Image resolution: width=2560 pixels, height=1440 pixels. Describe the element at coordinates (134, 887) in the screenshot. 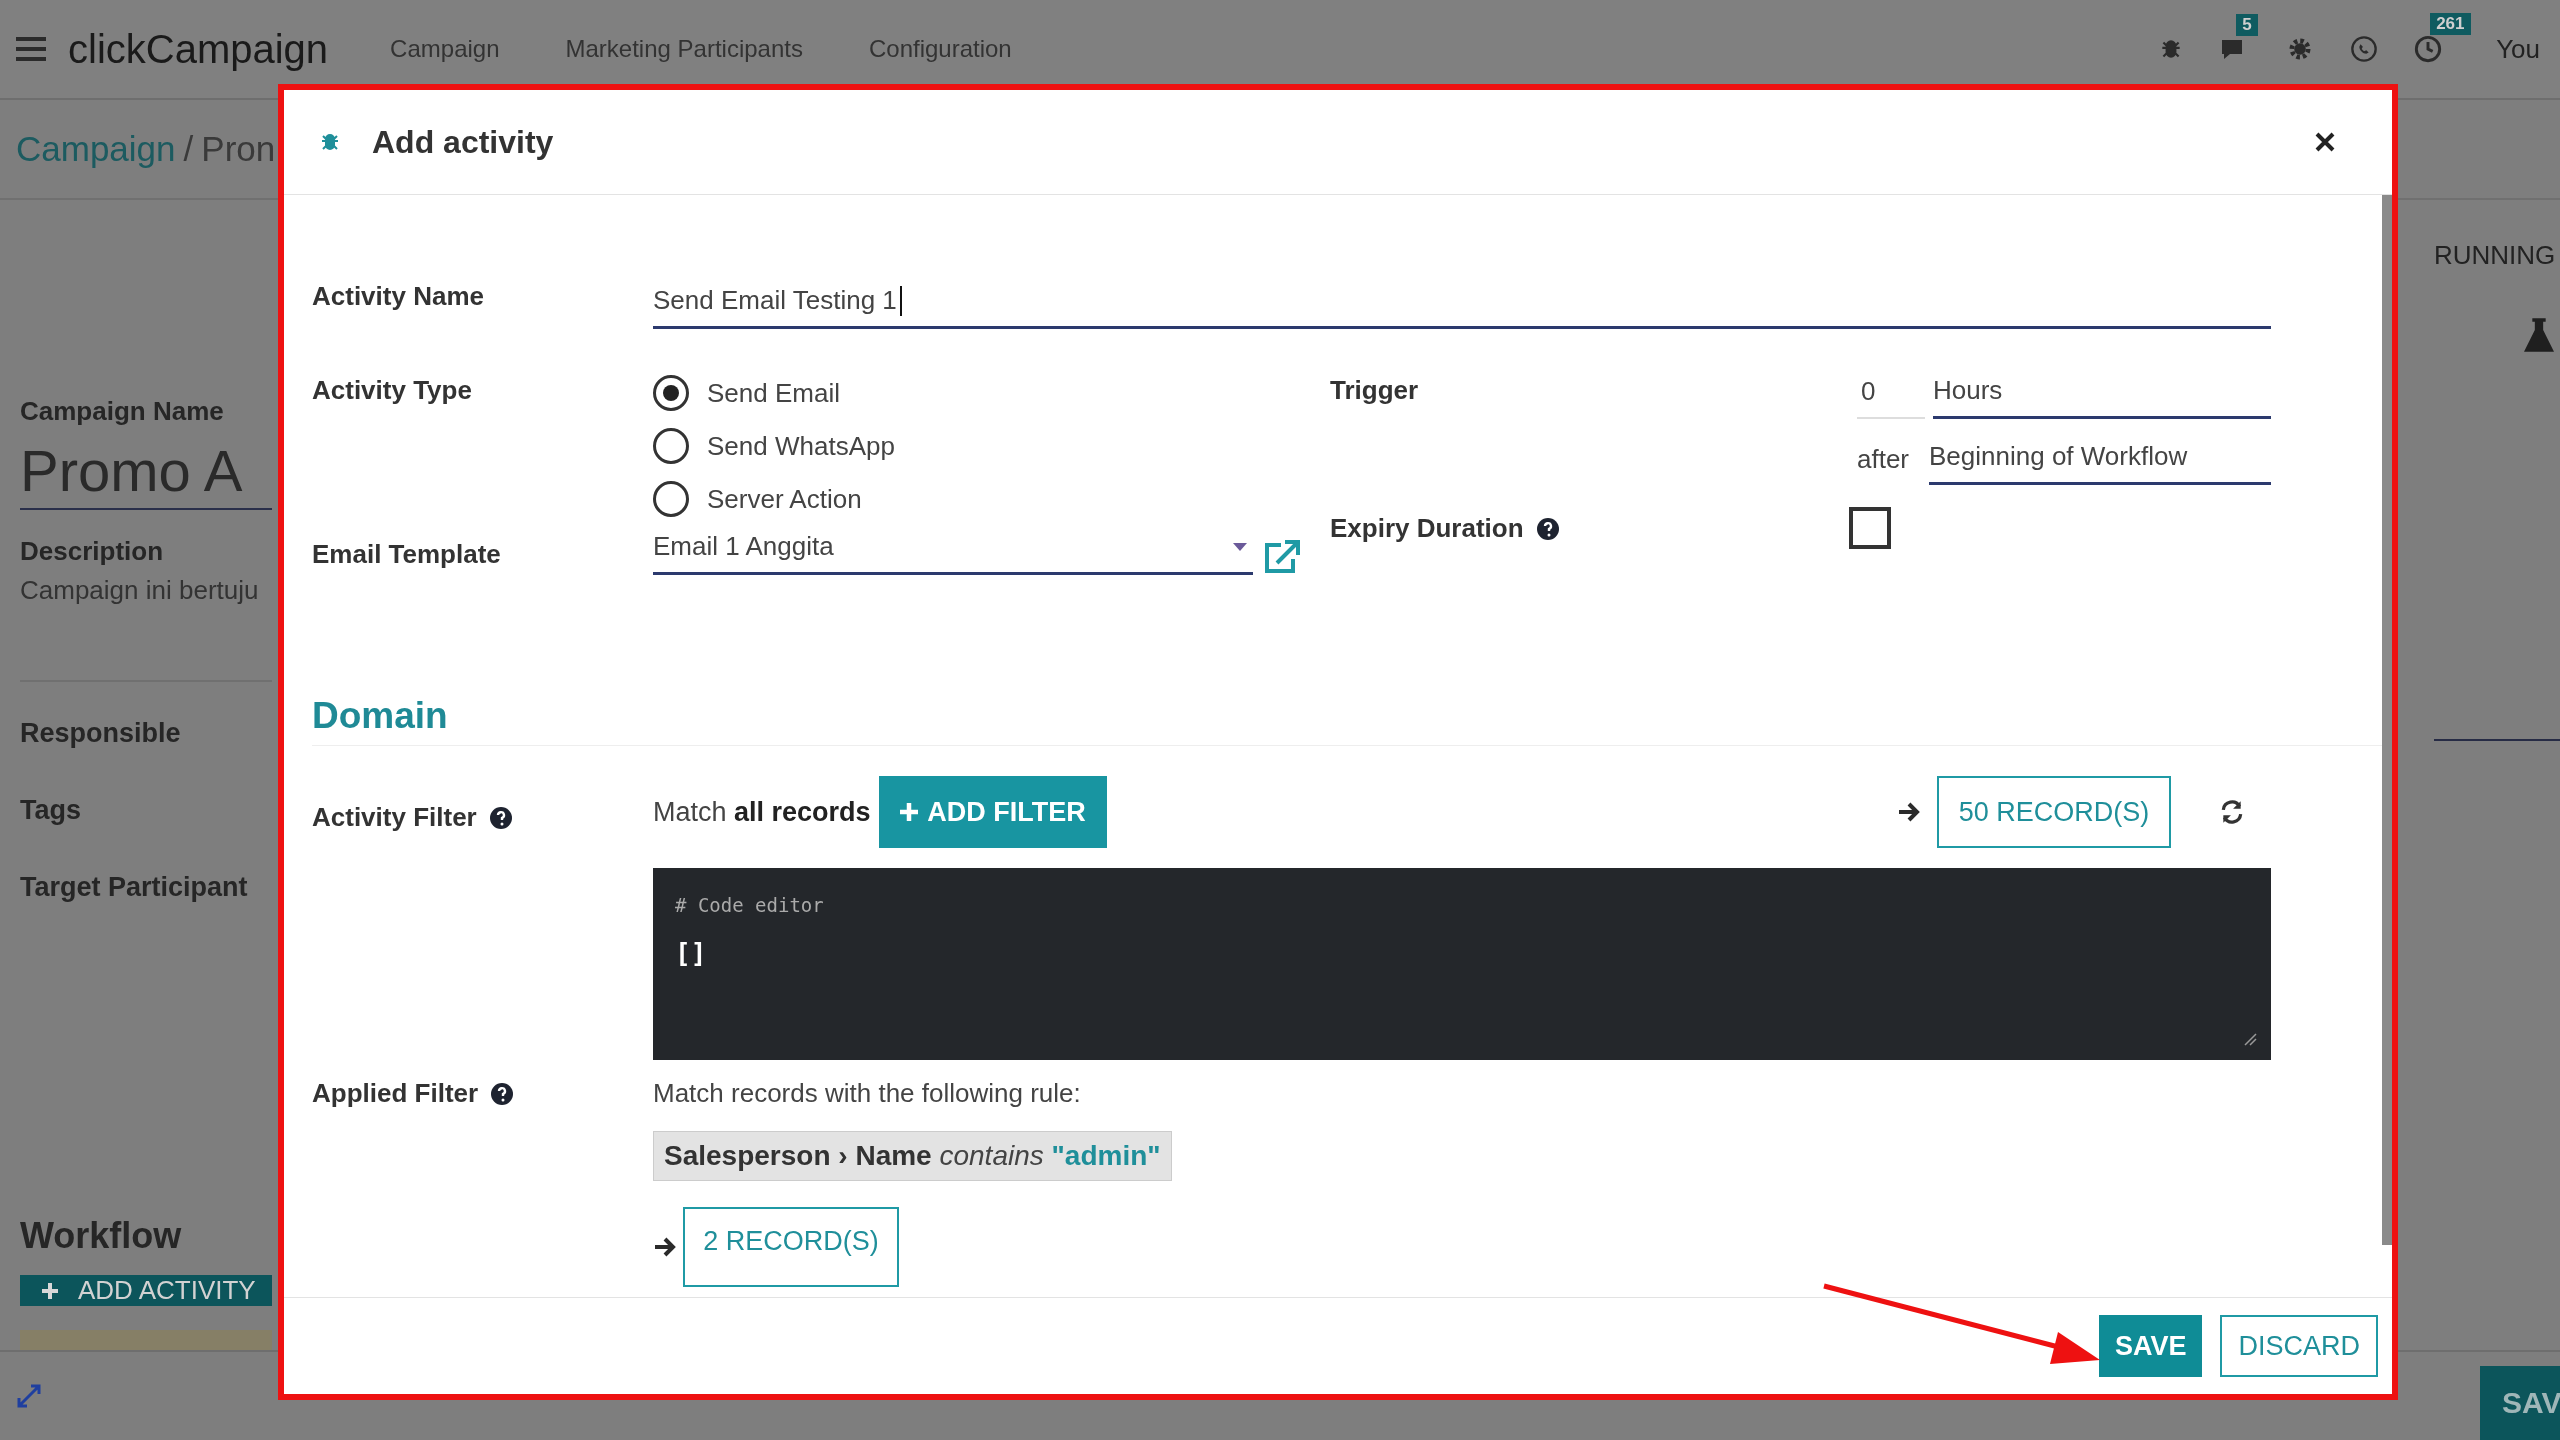

I see `field-label: Target Participant` at that location.